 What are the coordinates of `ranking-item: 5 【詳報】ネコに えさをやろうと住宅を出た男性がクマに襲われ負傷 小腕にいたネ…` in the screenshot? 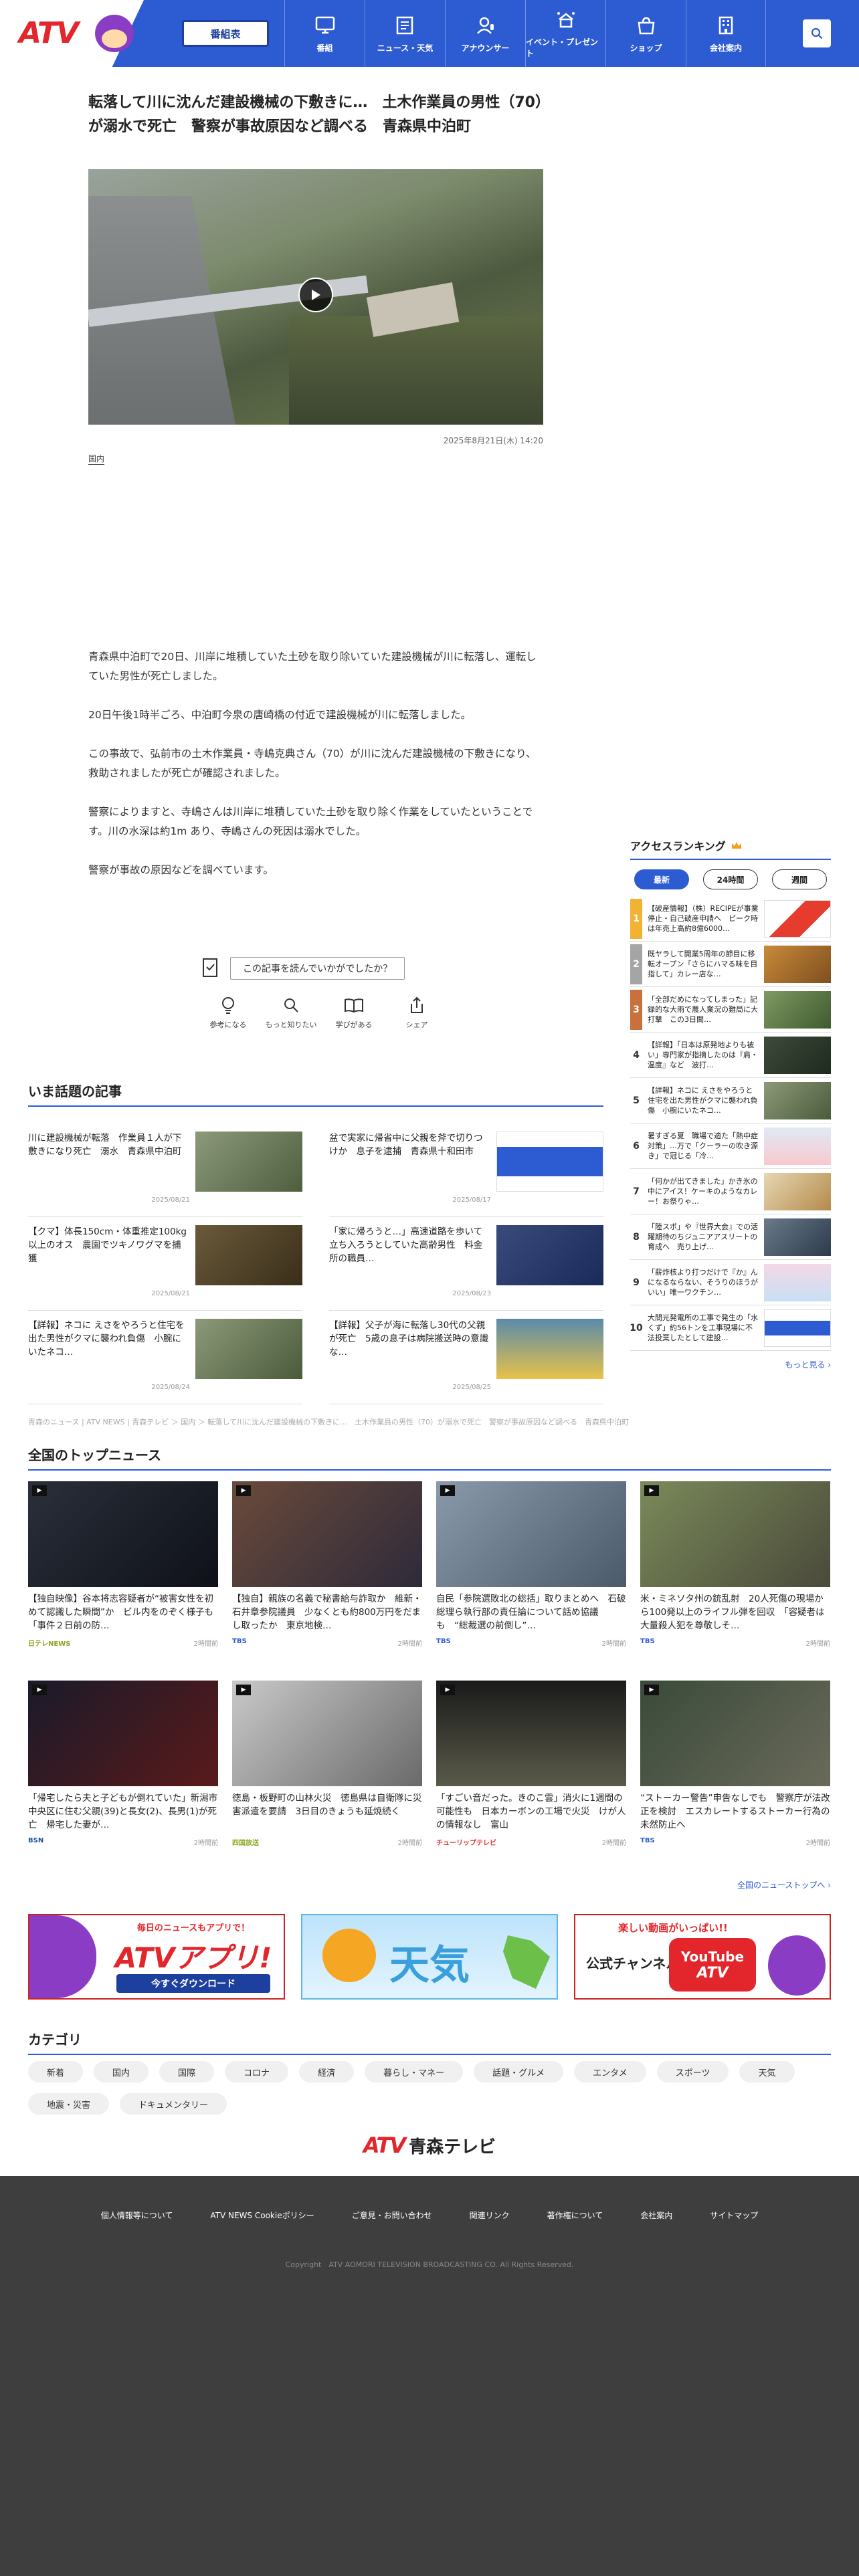 It's located at (730, 1101).